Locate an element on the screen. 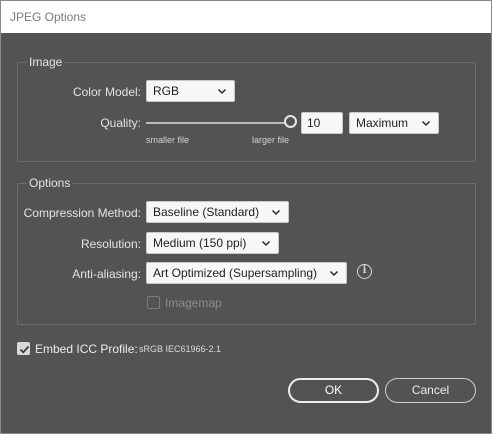 The width and height of the screenshot is (492, 434). quality-slider-handle is located at coordinates (290, 121).